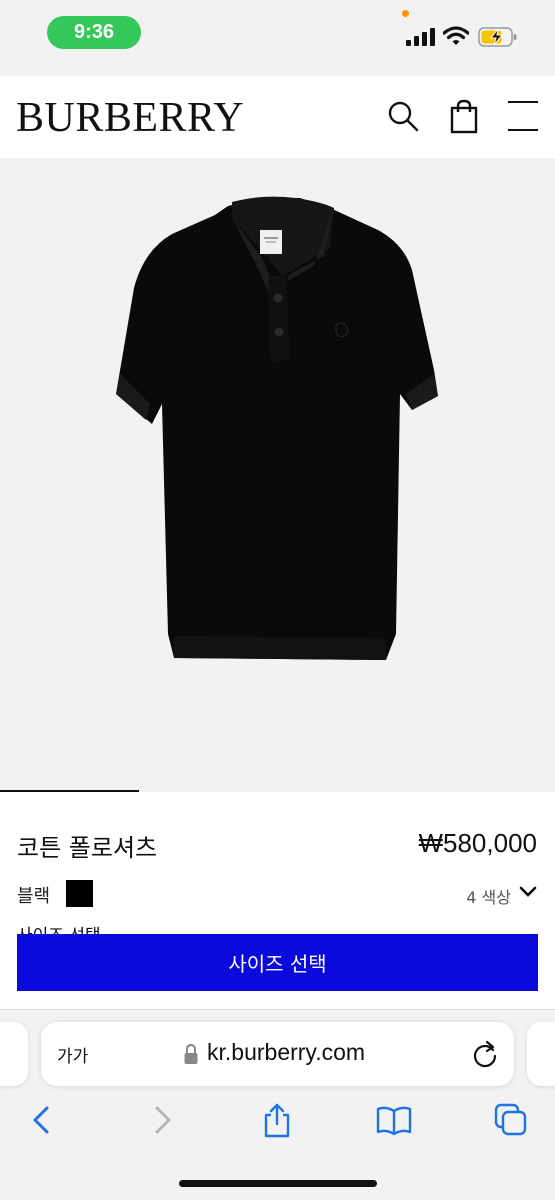 Image resolution: width=555 pixels, height=1200 pixels. Describe the element at coordinates (277, 117) in the screenshot. I see `site-header: BURBERRY` at that location.